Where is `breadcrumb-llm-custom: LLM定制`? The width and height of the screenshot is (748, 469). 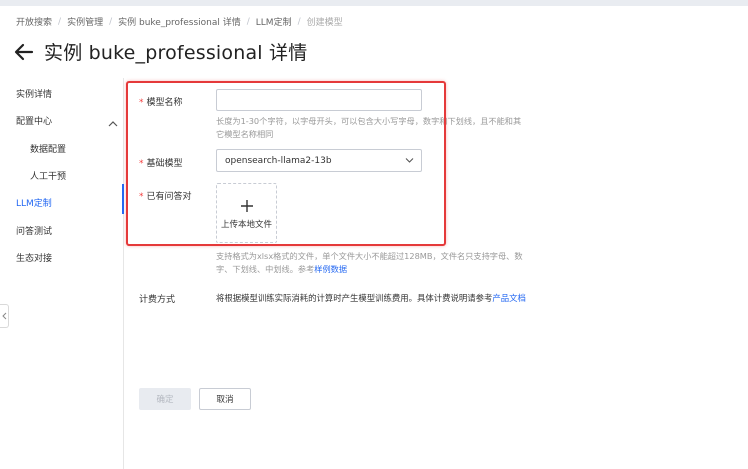
breadcrumb-llm-custom: LLM定制 is located at coordinates (274, 21).